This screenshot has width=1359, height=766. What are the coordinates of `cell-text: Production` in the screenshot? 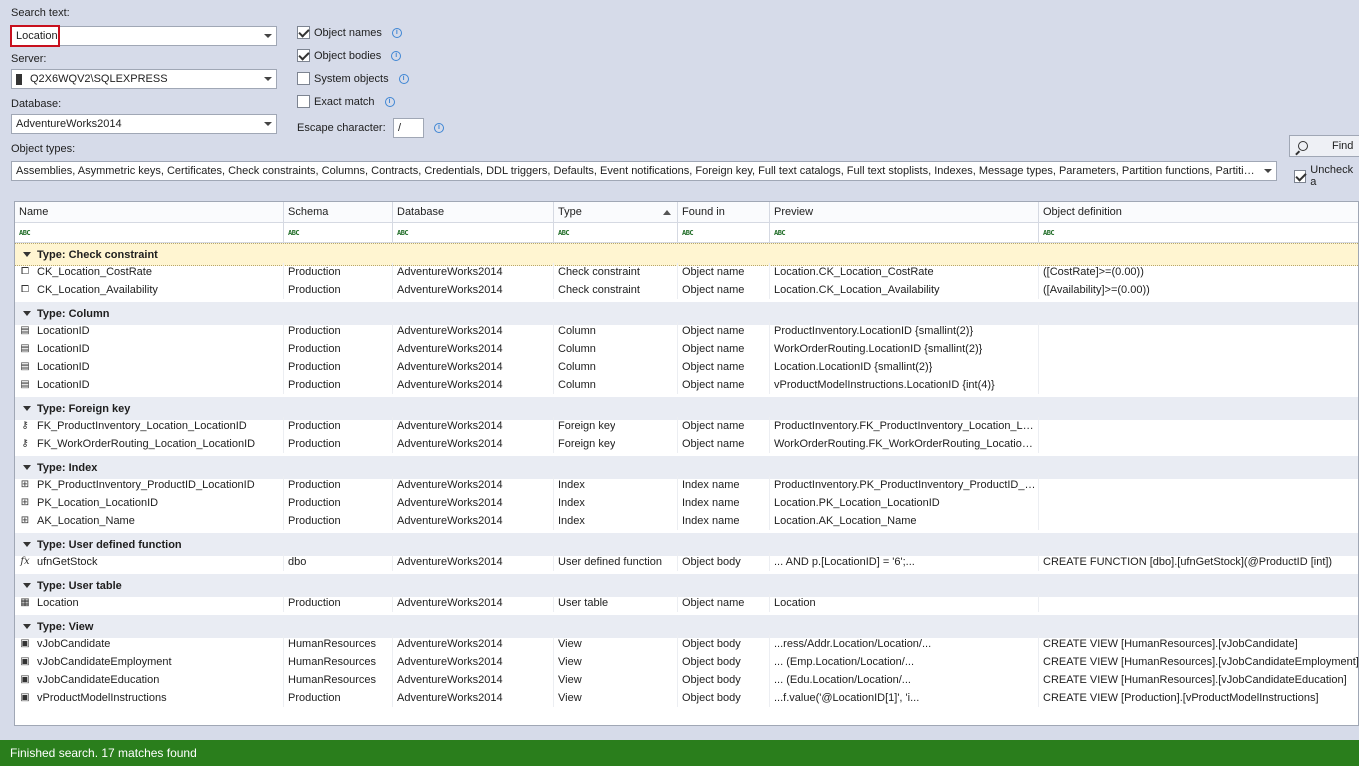 It's located at (314, 290).